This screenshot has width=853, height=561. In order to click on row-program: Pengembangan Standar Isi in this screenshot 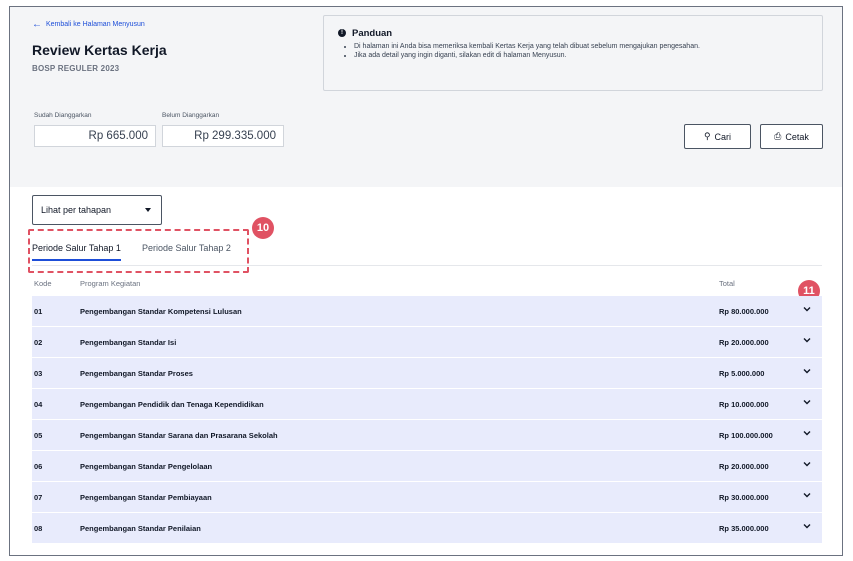, I will do `click(128, 342)`.